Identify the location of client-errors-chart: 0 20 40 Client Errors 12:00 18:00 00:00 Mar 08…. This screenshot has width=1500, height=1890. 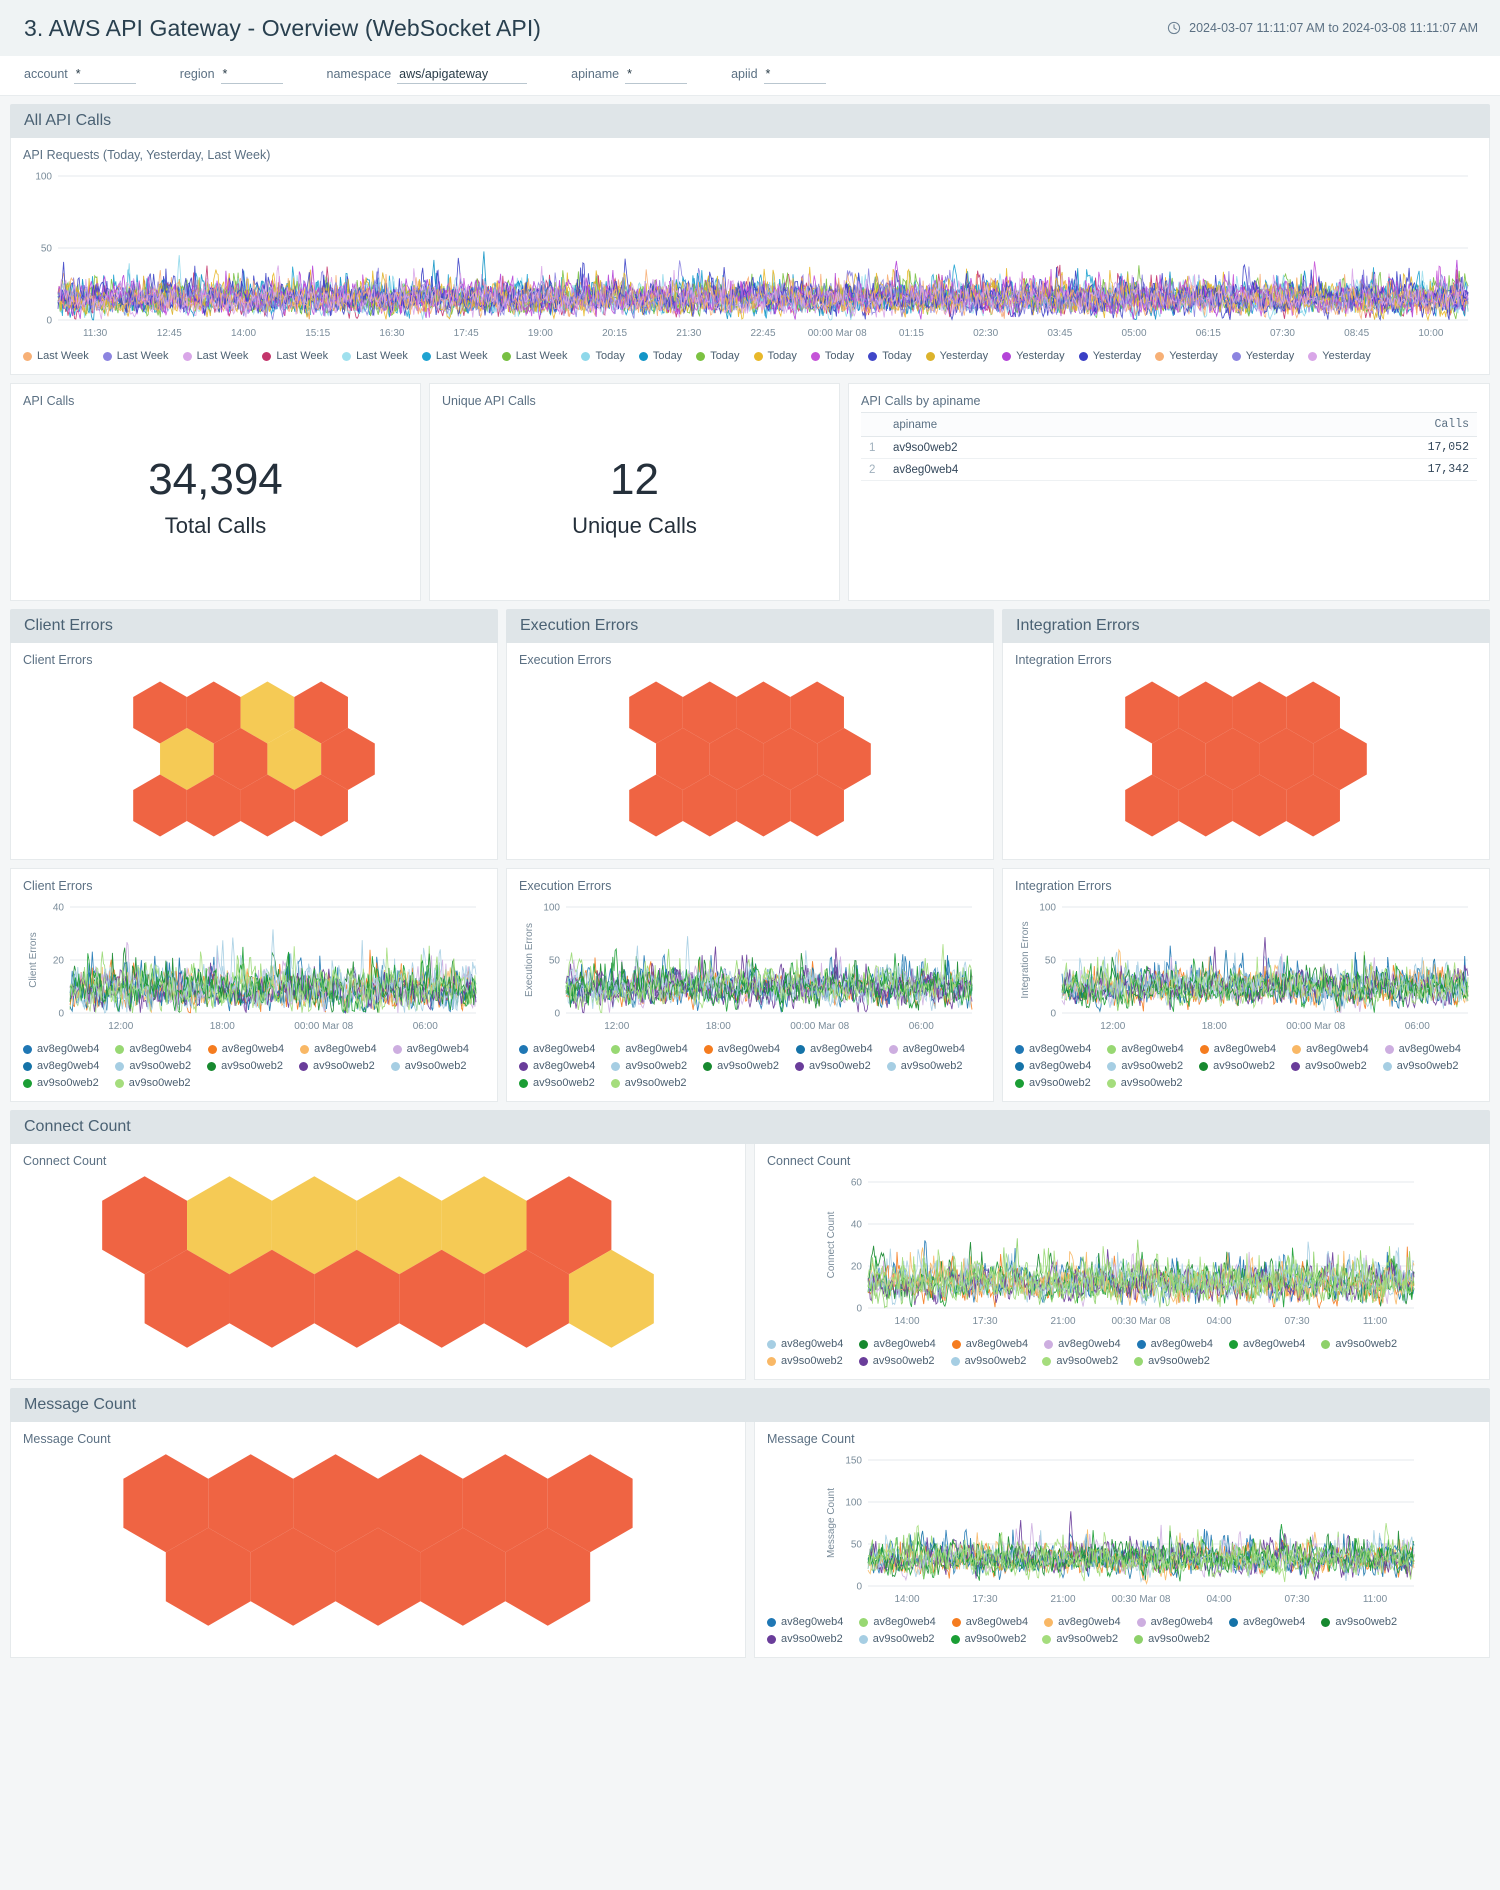
(254, 967).